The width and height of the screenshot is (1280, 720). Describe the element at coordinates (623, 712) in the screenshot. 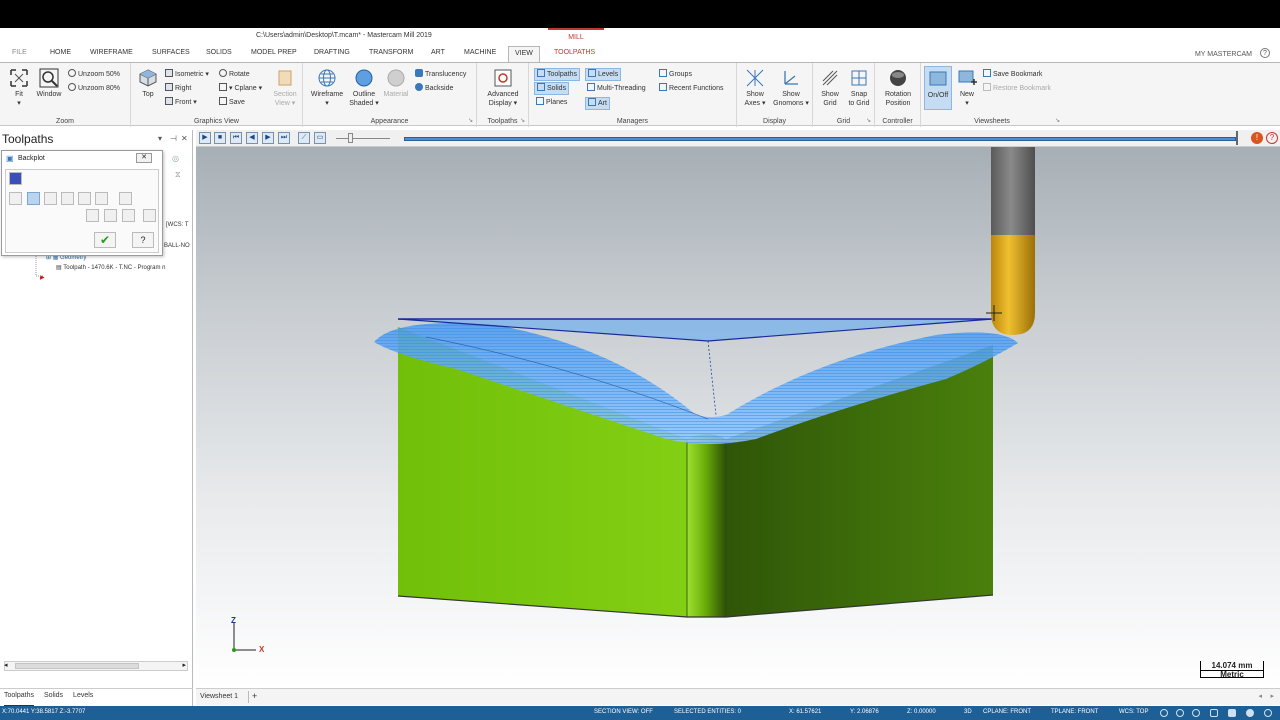

I see `section-view-status: SECTION VIEW: OFF` at that location.